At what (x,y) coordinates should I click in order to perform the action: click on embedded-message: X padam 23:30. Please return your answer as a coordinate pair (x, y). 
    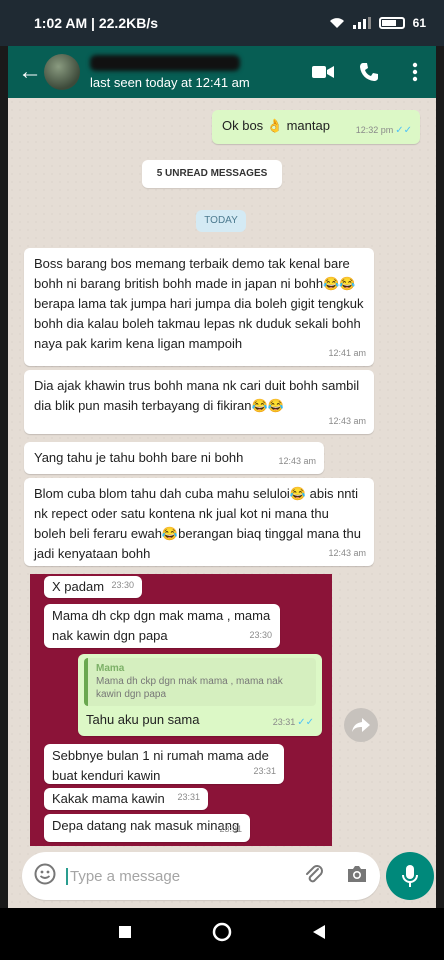
    Looking at the image, I should click on (93, 587).